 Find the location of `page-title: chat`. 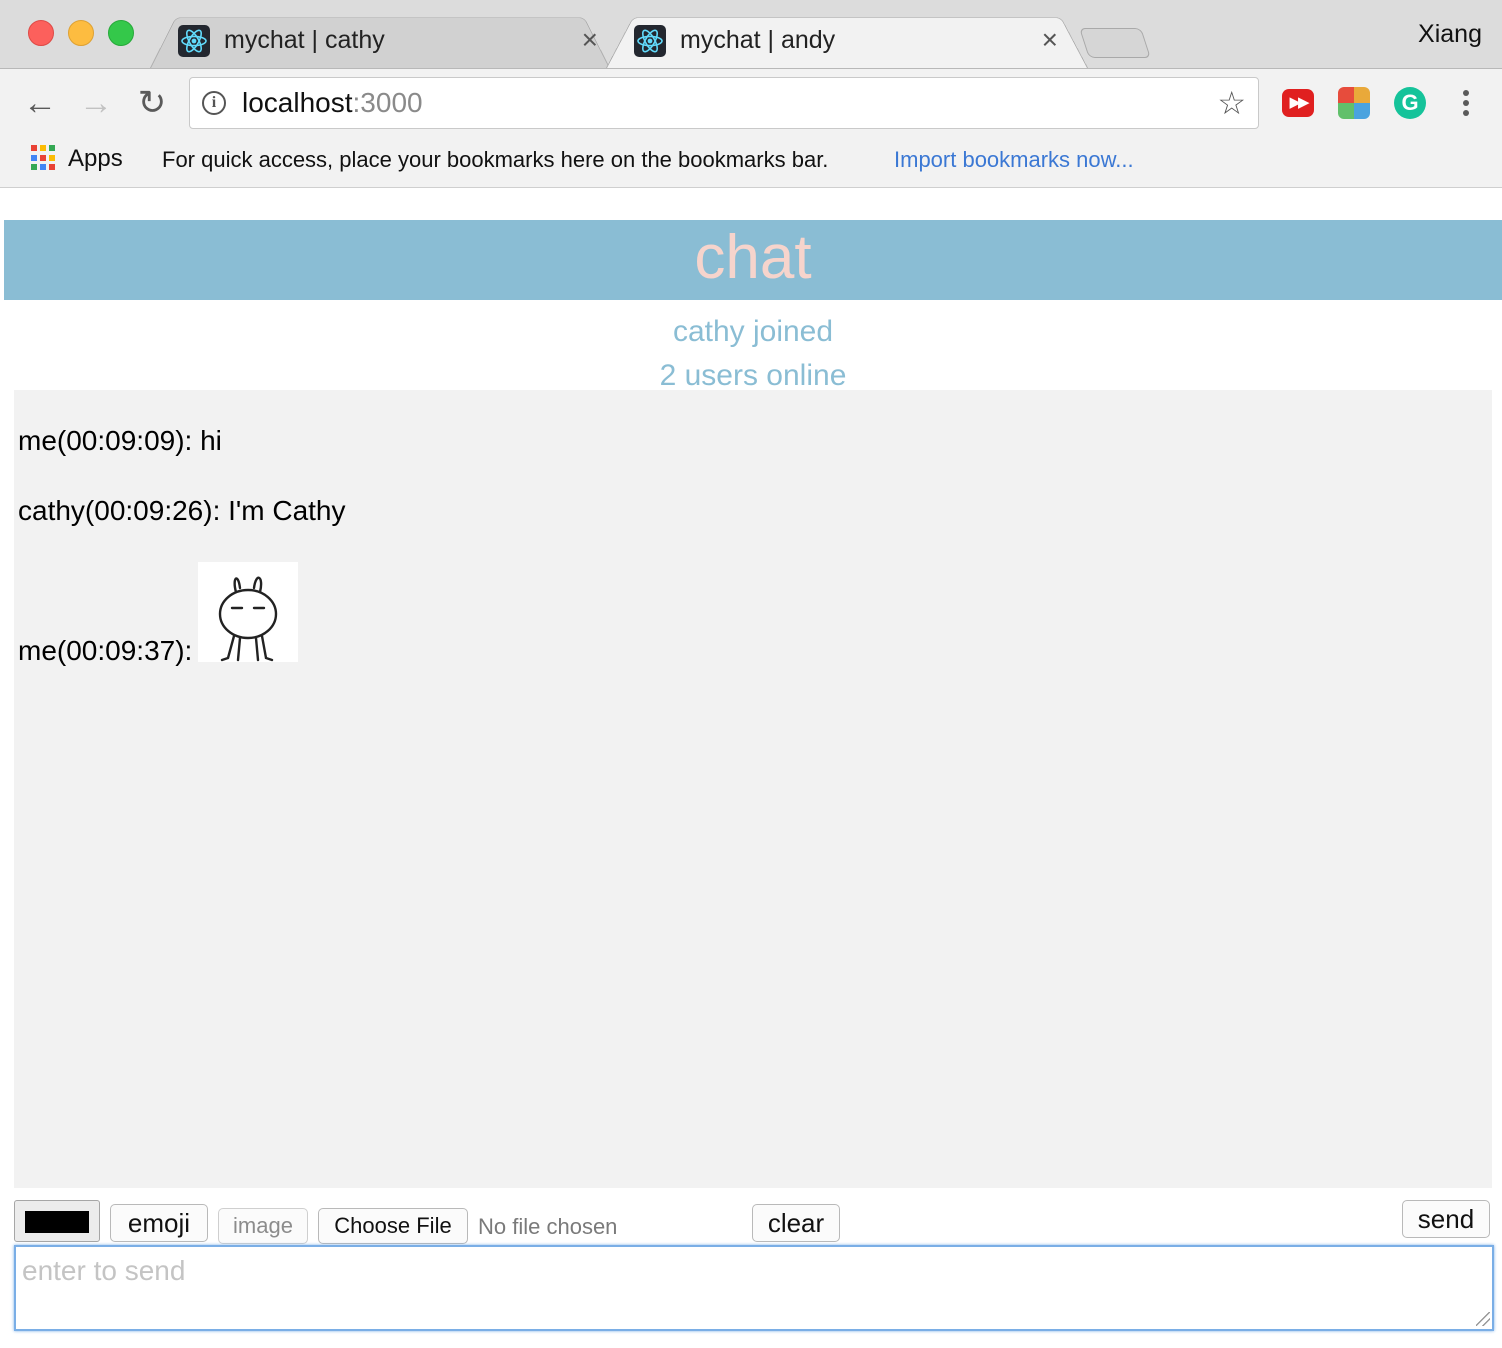

page-title: chat is located at coordinates (753, 257).